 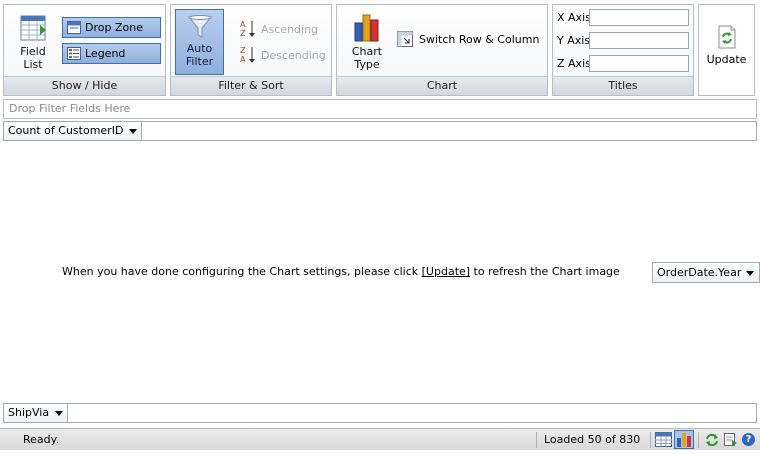 What do you see at coordinates (699, 272) in the screenshot?
I see `series-field-label: OrderDate.Year` at bounding box center [699, 272].